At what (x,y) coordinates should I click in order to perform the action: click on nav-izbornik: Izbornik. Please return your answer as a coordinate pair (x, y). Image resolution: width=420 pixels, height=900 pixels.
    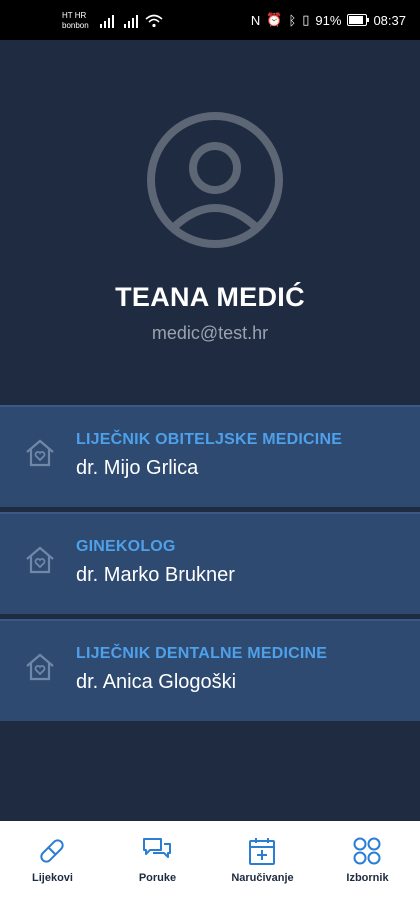
    Looking at the image, I should click on (367, 860).